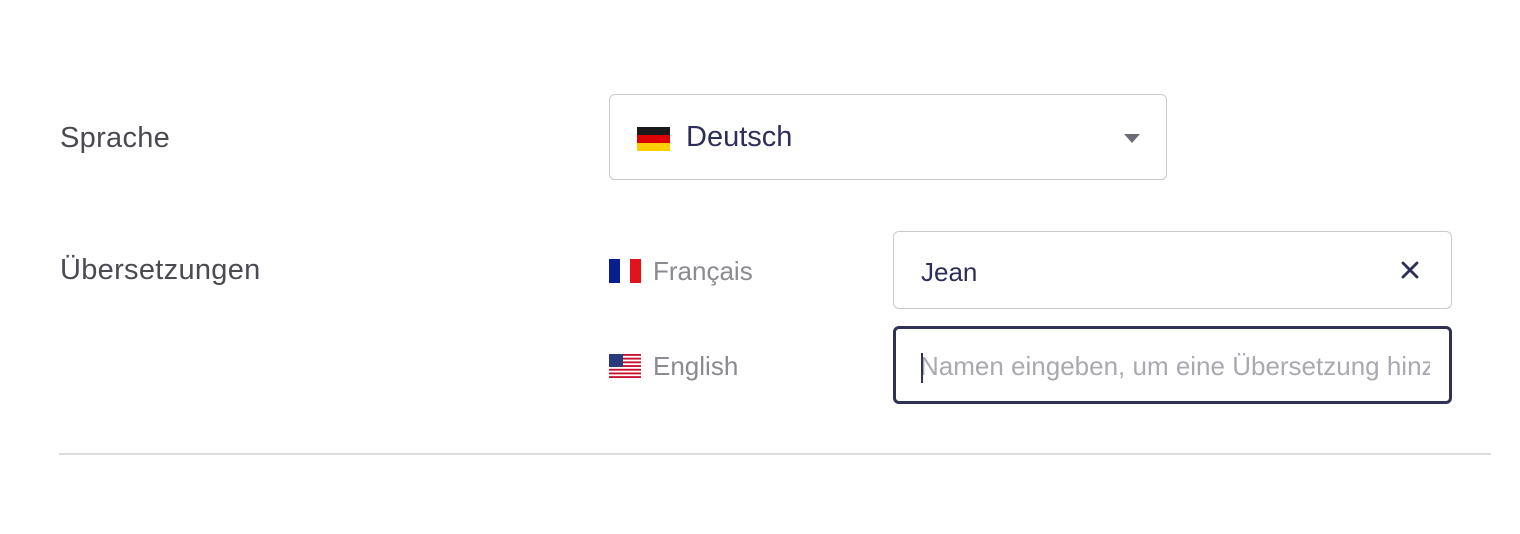 The width and height of the screenshot is (1520, 534). I want to click on translation-value: Jean, so click(949, 272).